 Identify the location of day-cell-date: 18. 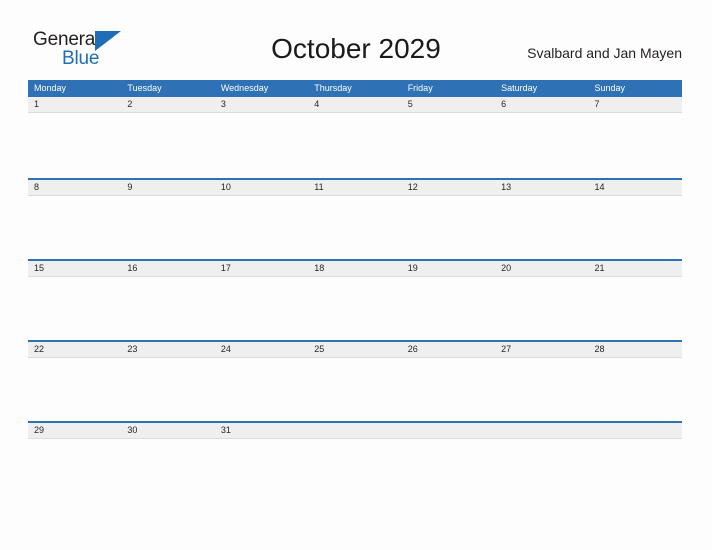
(354, 268).